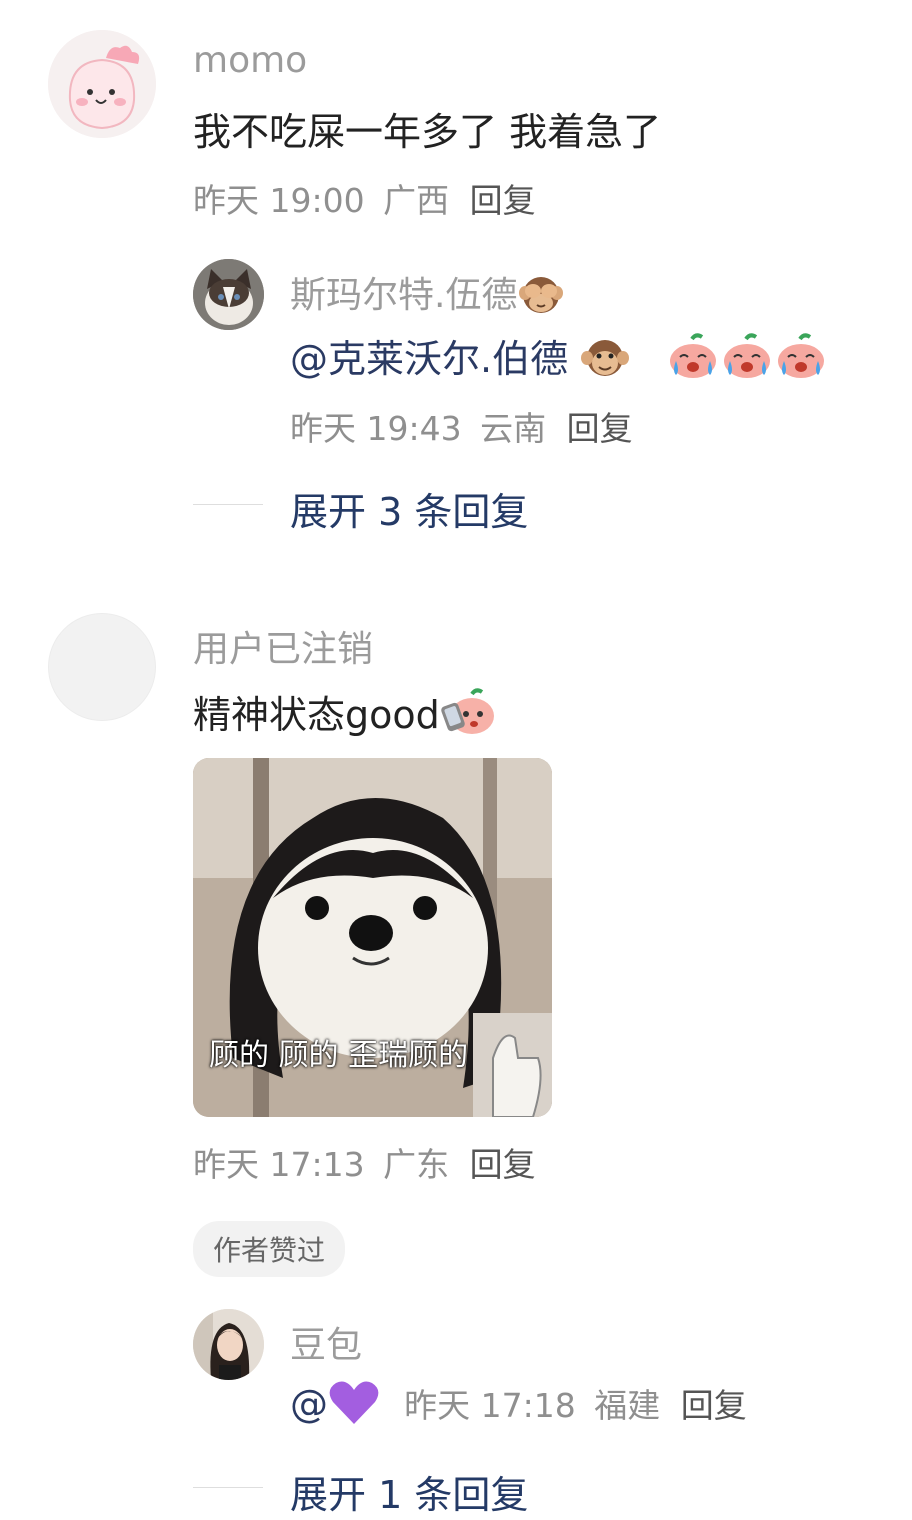 The height and width of the screenshot is (1520, 912). Describe the element at coordinates (416, 200) in the screenshot. I see `location: 广西` at that location.